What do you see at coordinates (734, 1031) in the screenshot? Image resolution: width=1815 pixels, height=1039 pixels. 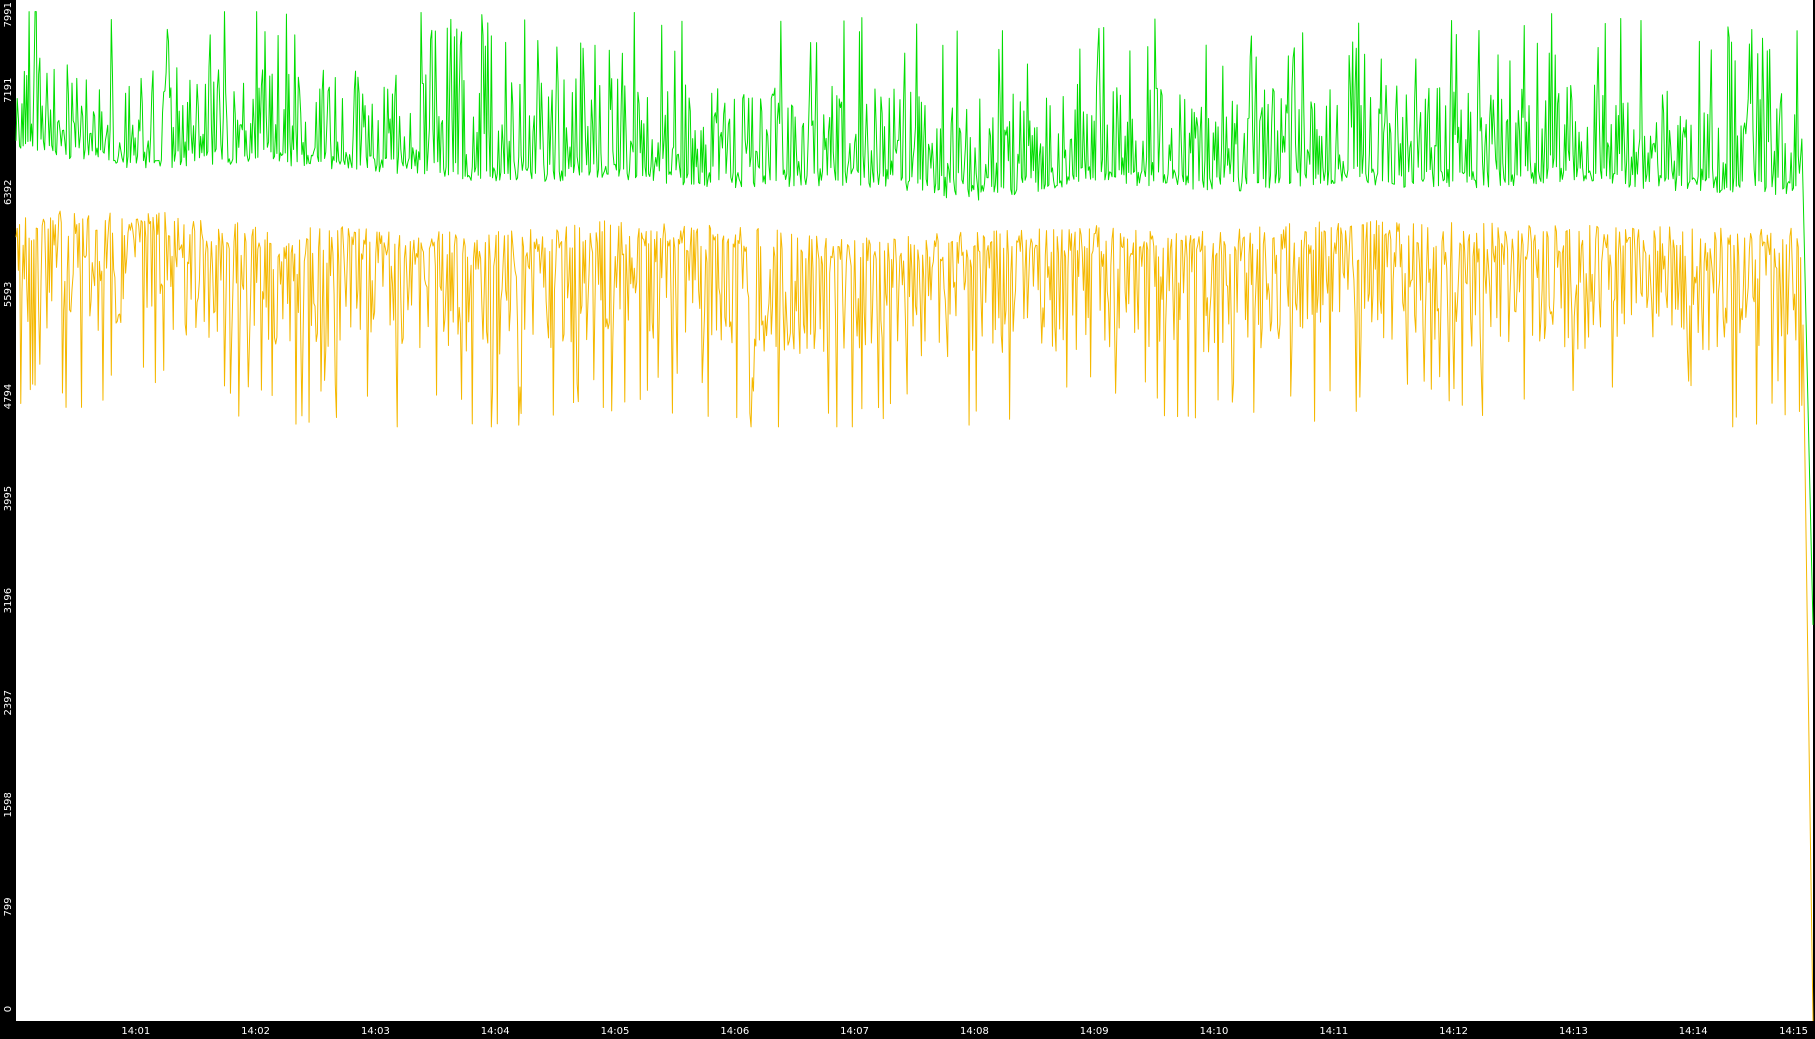 I see `x-tick-label: 14:06` at bounding box center [734, 1031].